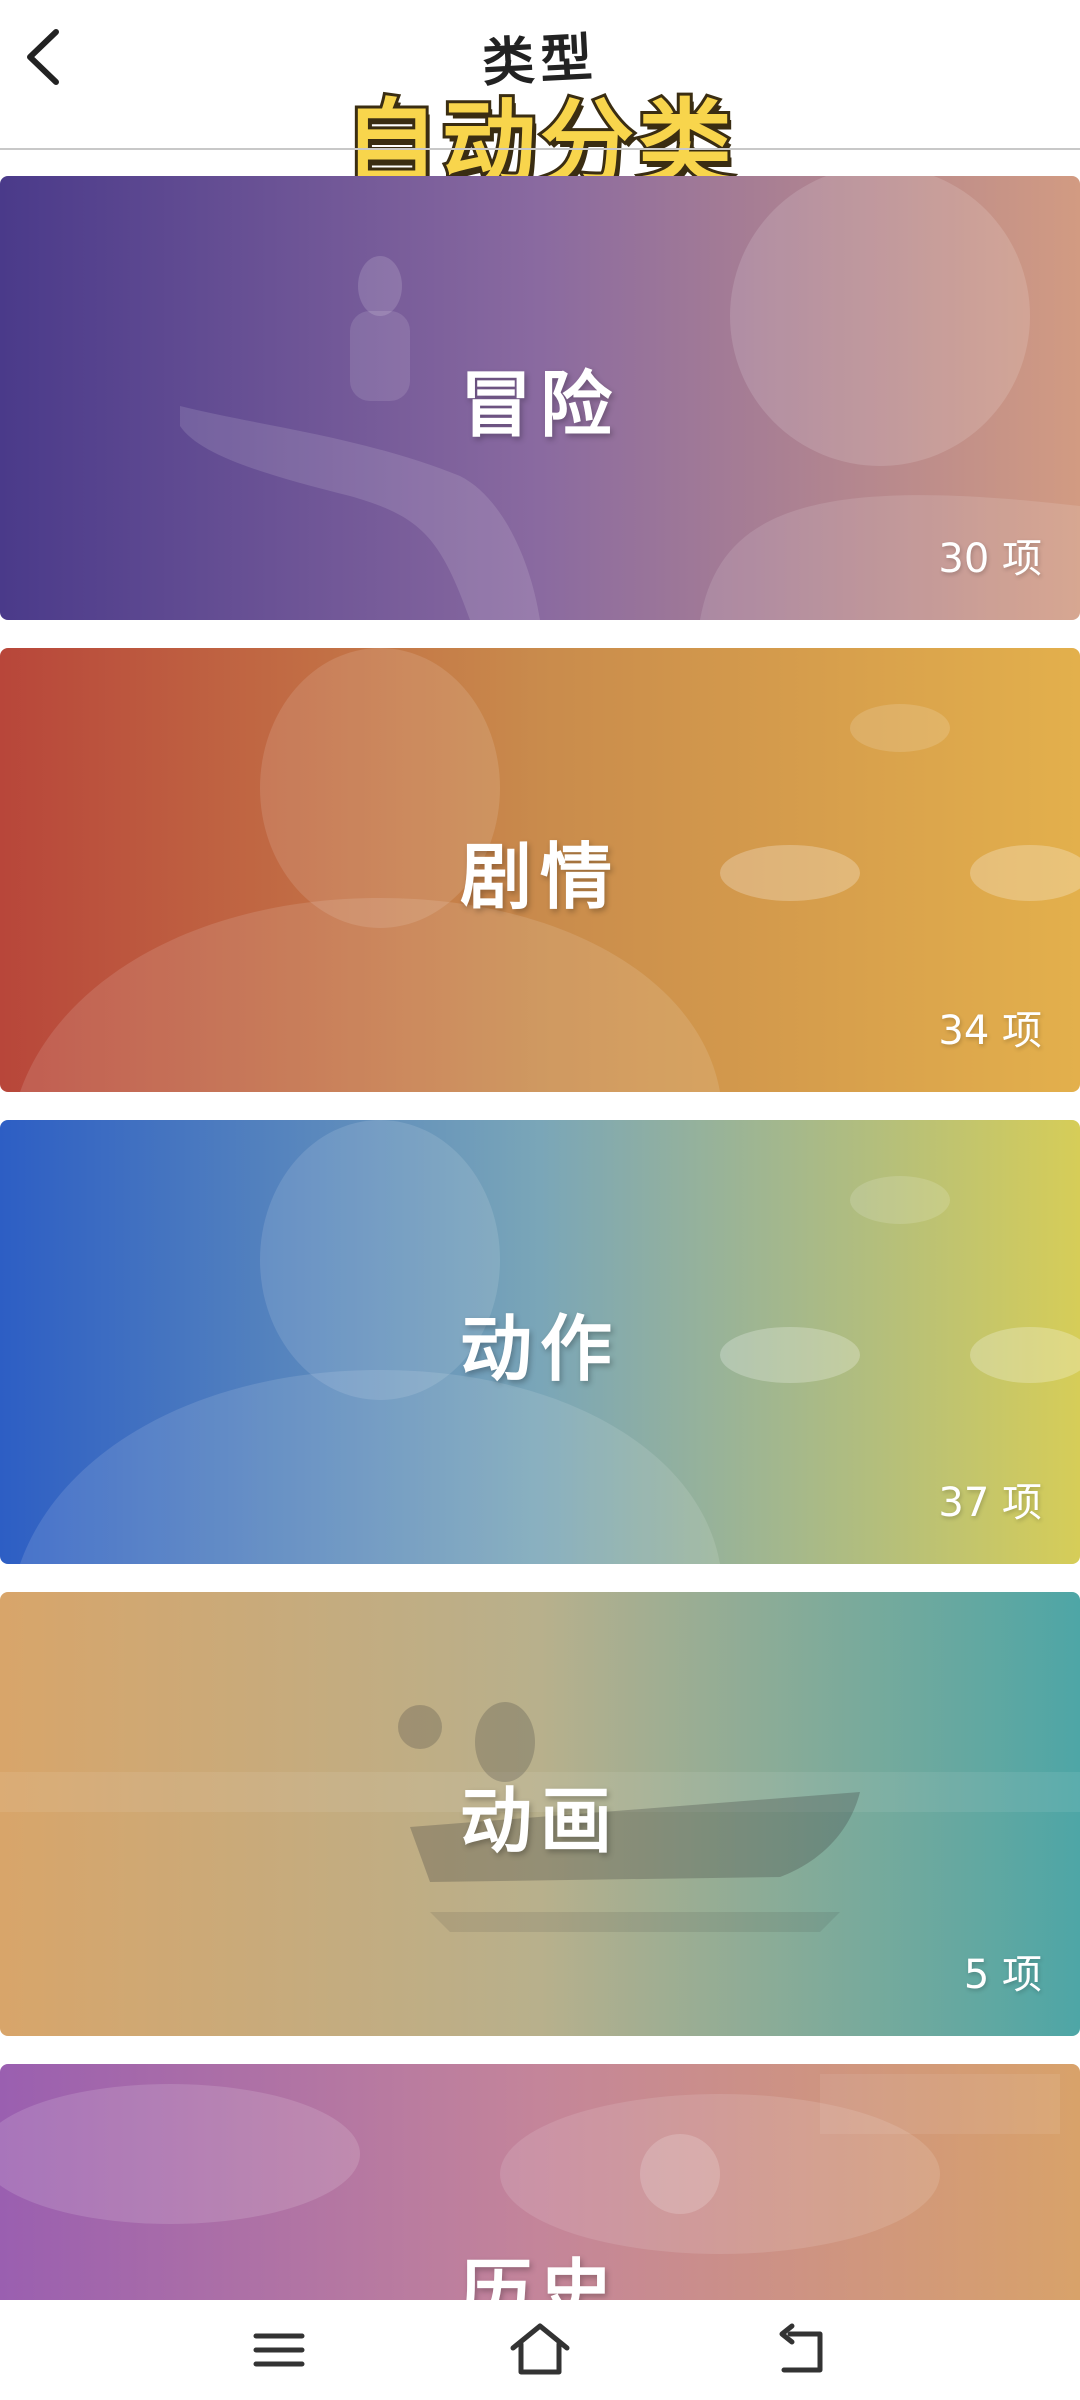 The height and width of the screenshot is (2400, 1080). Describe the element at coordinates (540, 149) in the screenshot. I see `header-divider` at that location.